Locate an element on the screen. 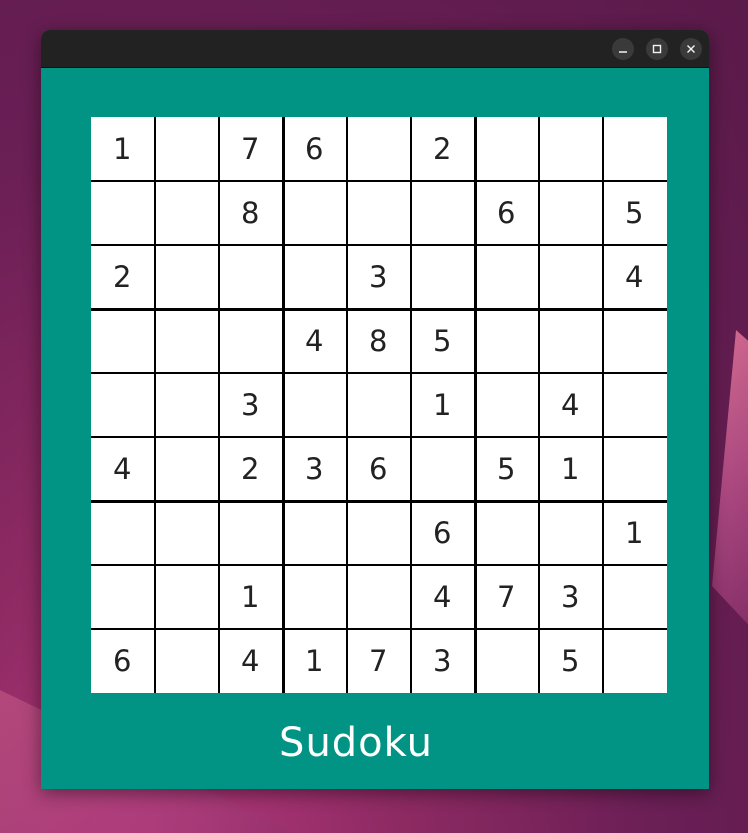 This screenshot has width=748, height=833. close-button is located at coordinates (691, 49).